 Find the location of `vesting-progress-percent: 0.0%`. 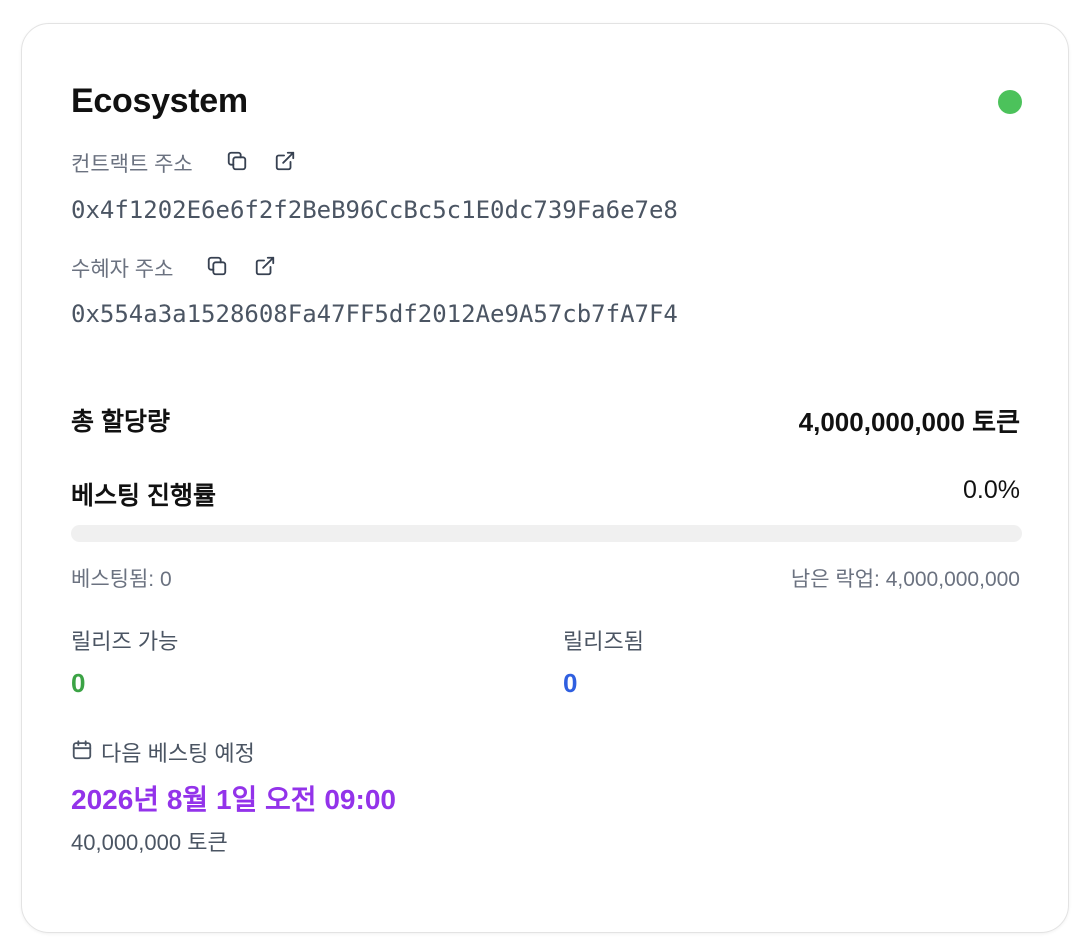

vesting-progress-percent: 0.0% is located at coordinates (991, 490).